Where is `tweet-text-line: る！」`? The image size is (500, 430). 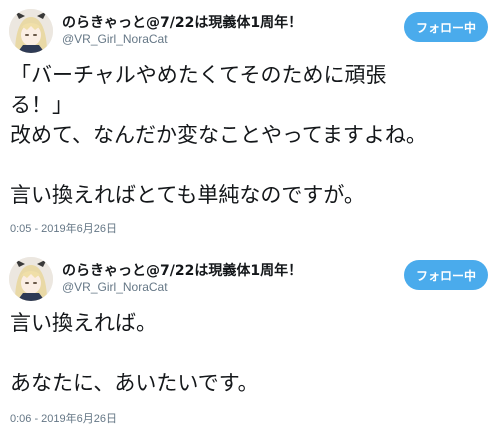
tweet-text-line: る！」 is located at coordinates (41, 105).